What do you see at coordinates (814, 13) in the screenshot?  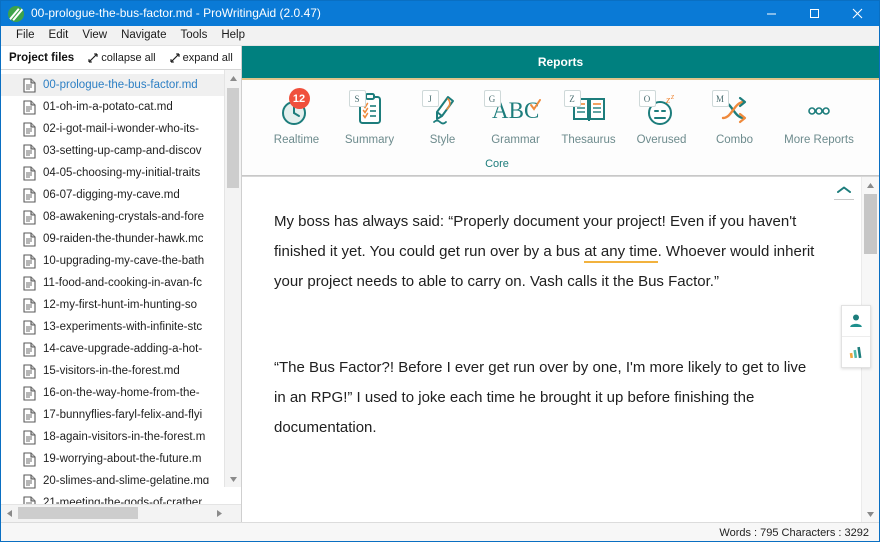 I see `maximize-icon` at bounding box center [814, 13].